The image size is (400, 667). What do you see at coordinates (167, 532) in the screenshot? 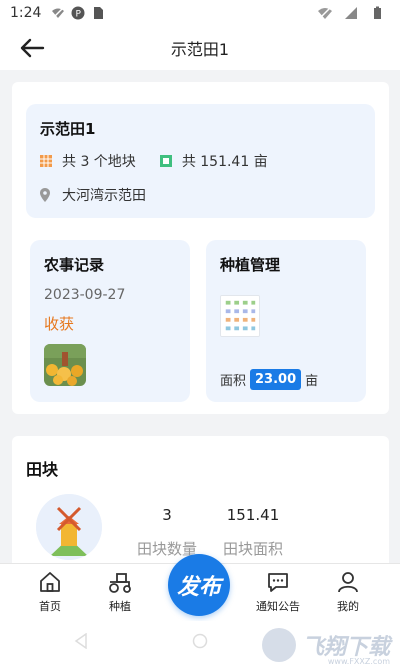
I see `plot-count-stat: 3 田块数量` at bounding box center [167, 532].